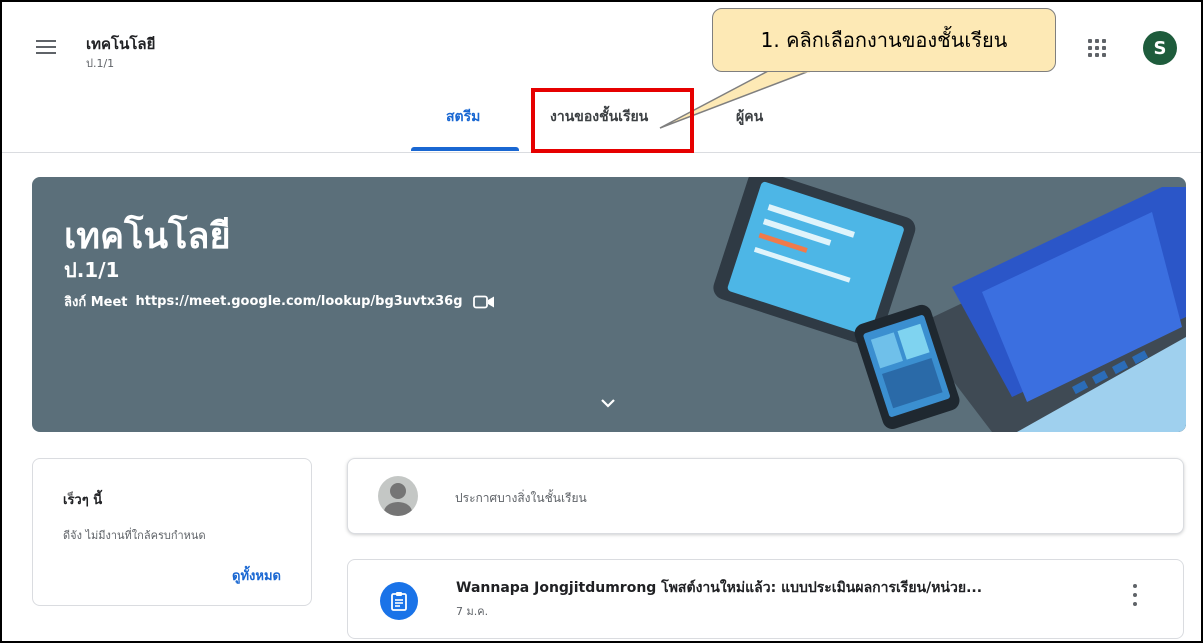 The image size is (1203, 643). Describe the element at coordinates (398, 496) in the screenshot. I see `user-avatar-icon` at that location.